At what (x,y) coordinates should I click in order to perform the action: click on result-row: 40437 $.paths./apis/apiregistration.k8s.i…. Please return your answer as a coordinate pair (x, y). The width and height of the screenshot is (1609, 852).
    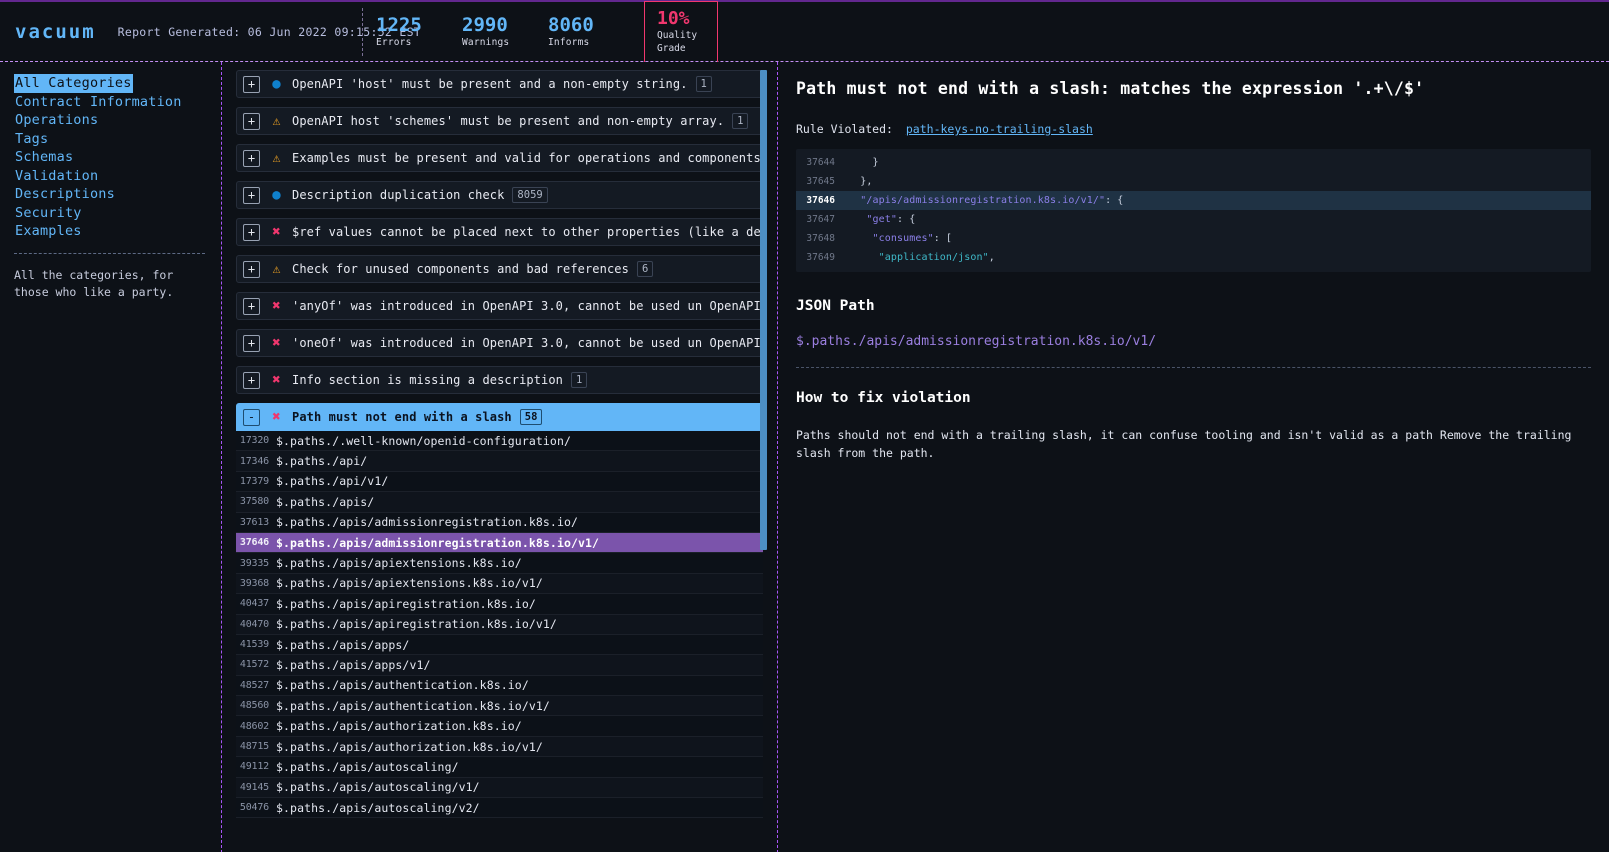
    Looking at the image, I should click on (499, 604).